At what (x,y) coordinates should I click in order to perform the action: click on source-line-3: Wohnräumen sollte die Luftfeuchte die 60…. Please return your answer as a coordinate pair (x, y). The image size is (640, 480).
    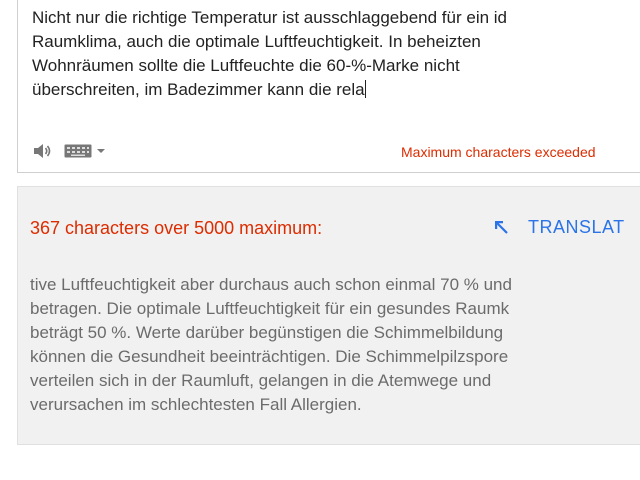
    Looking at the image, I should click on (246, 65).